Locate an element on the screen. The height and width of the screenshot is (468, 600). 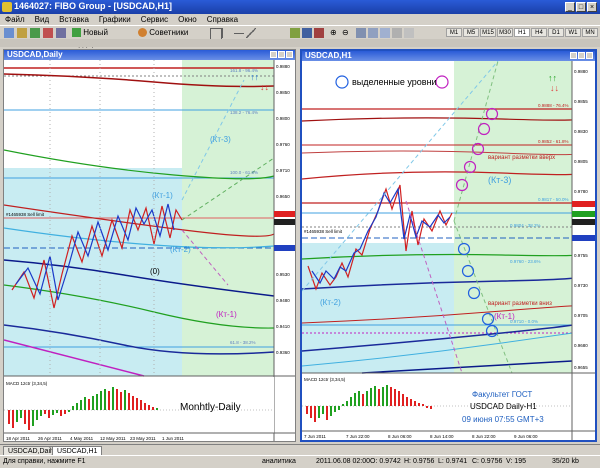
svg-text: 8 Jun 14:00 is located at coordinates (442, 436).